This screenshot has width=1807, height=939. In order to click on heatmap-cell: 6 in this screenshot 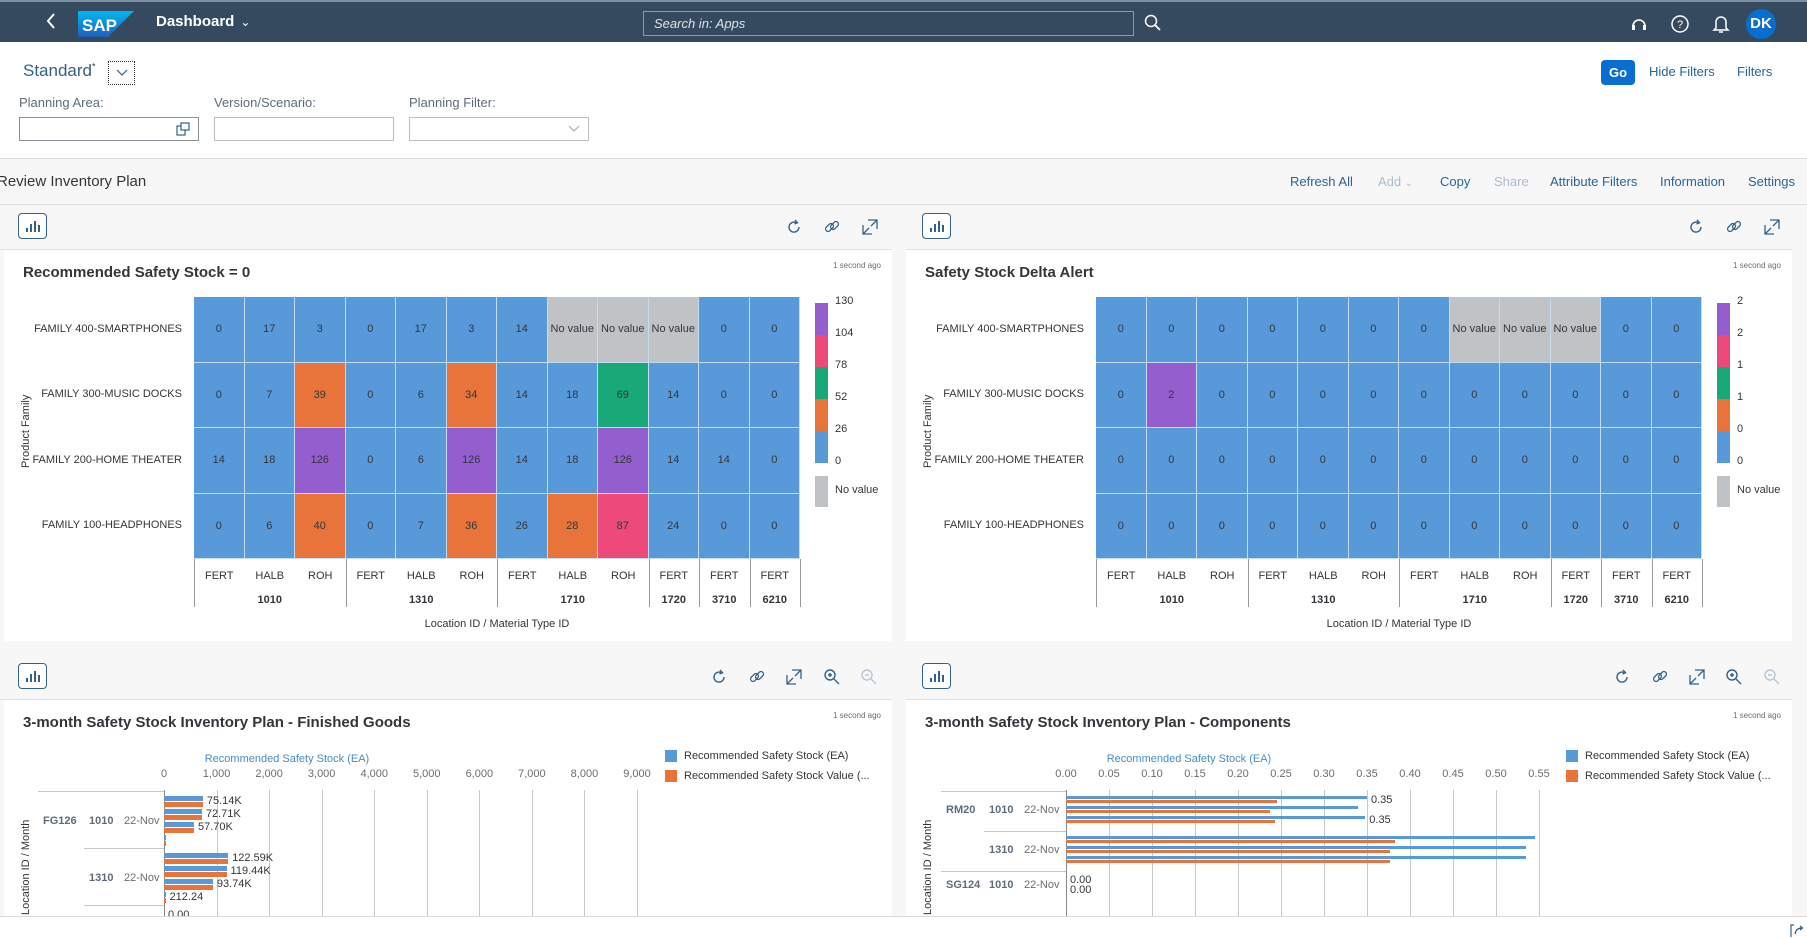, I will do `click(269, 526)`.